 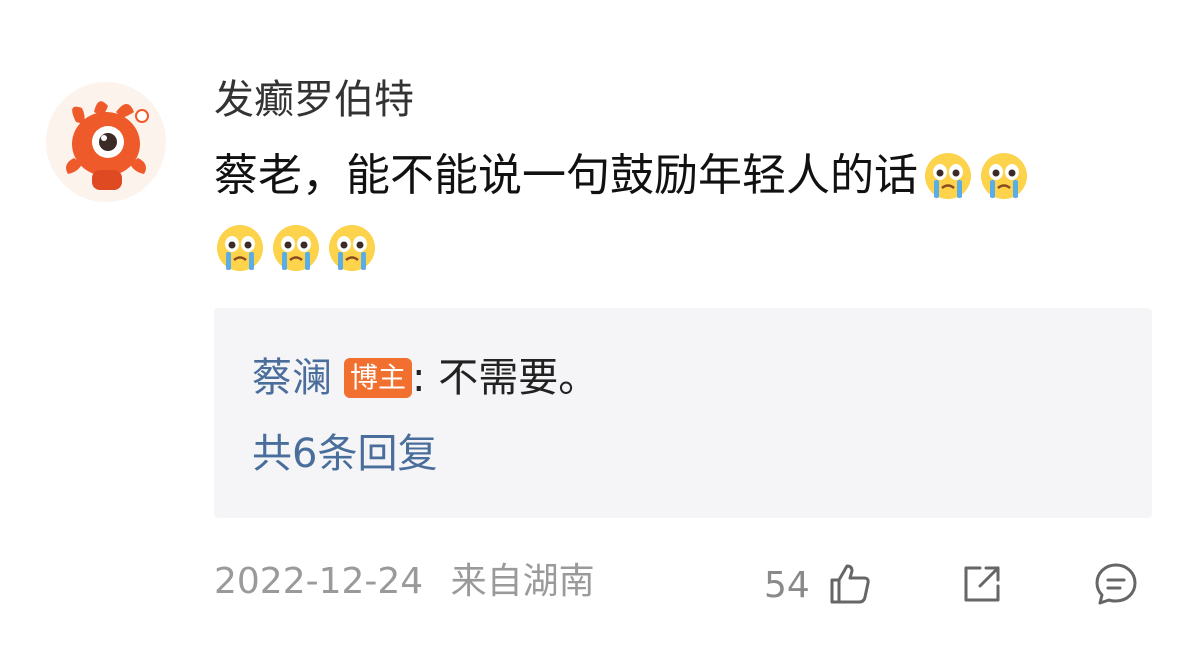 I want to click on comment-meta: 2022-12-24 来自湖南, so click(x=404, y=582).